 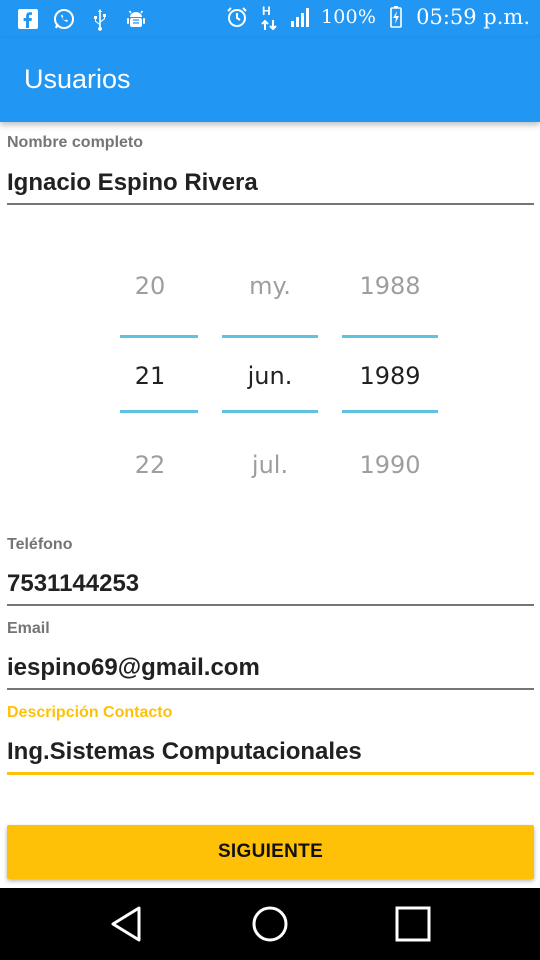 What do you see at coordinates (270, 80) in the screenshot?
I see `app-bar: Usuarios` at bounding box center [270, 80].